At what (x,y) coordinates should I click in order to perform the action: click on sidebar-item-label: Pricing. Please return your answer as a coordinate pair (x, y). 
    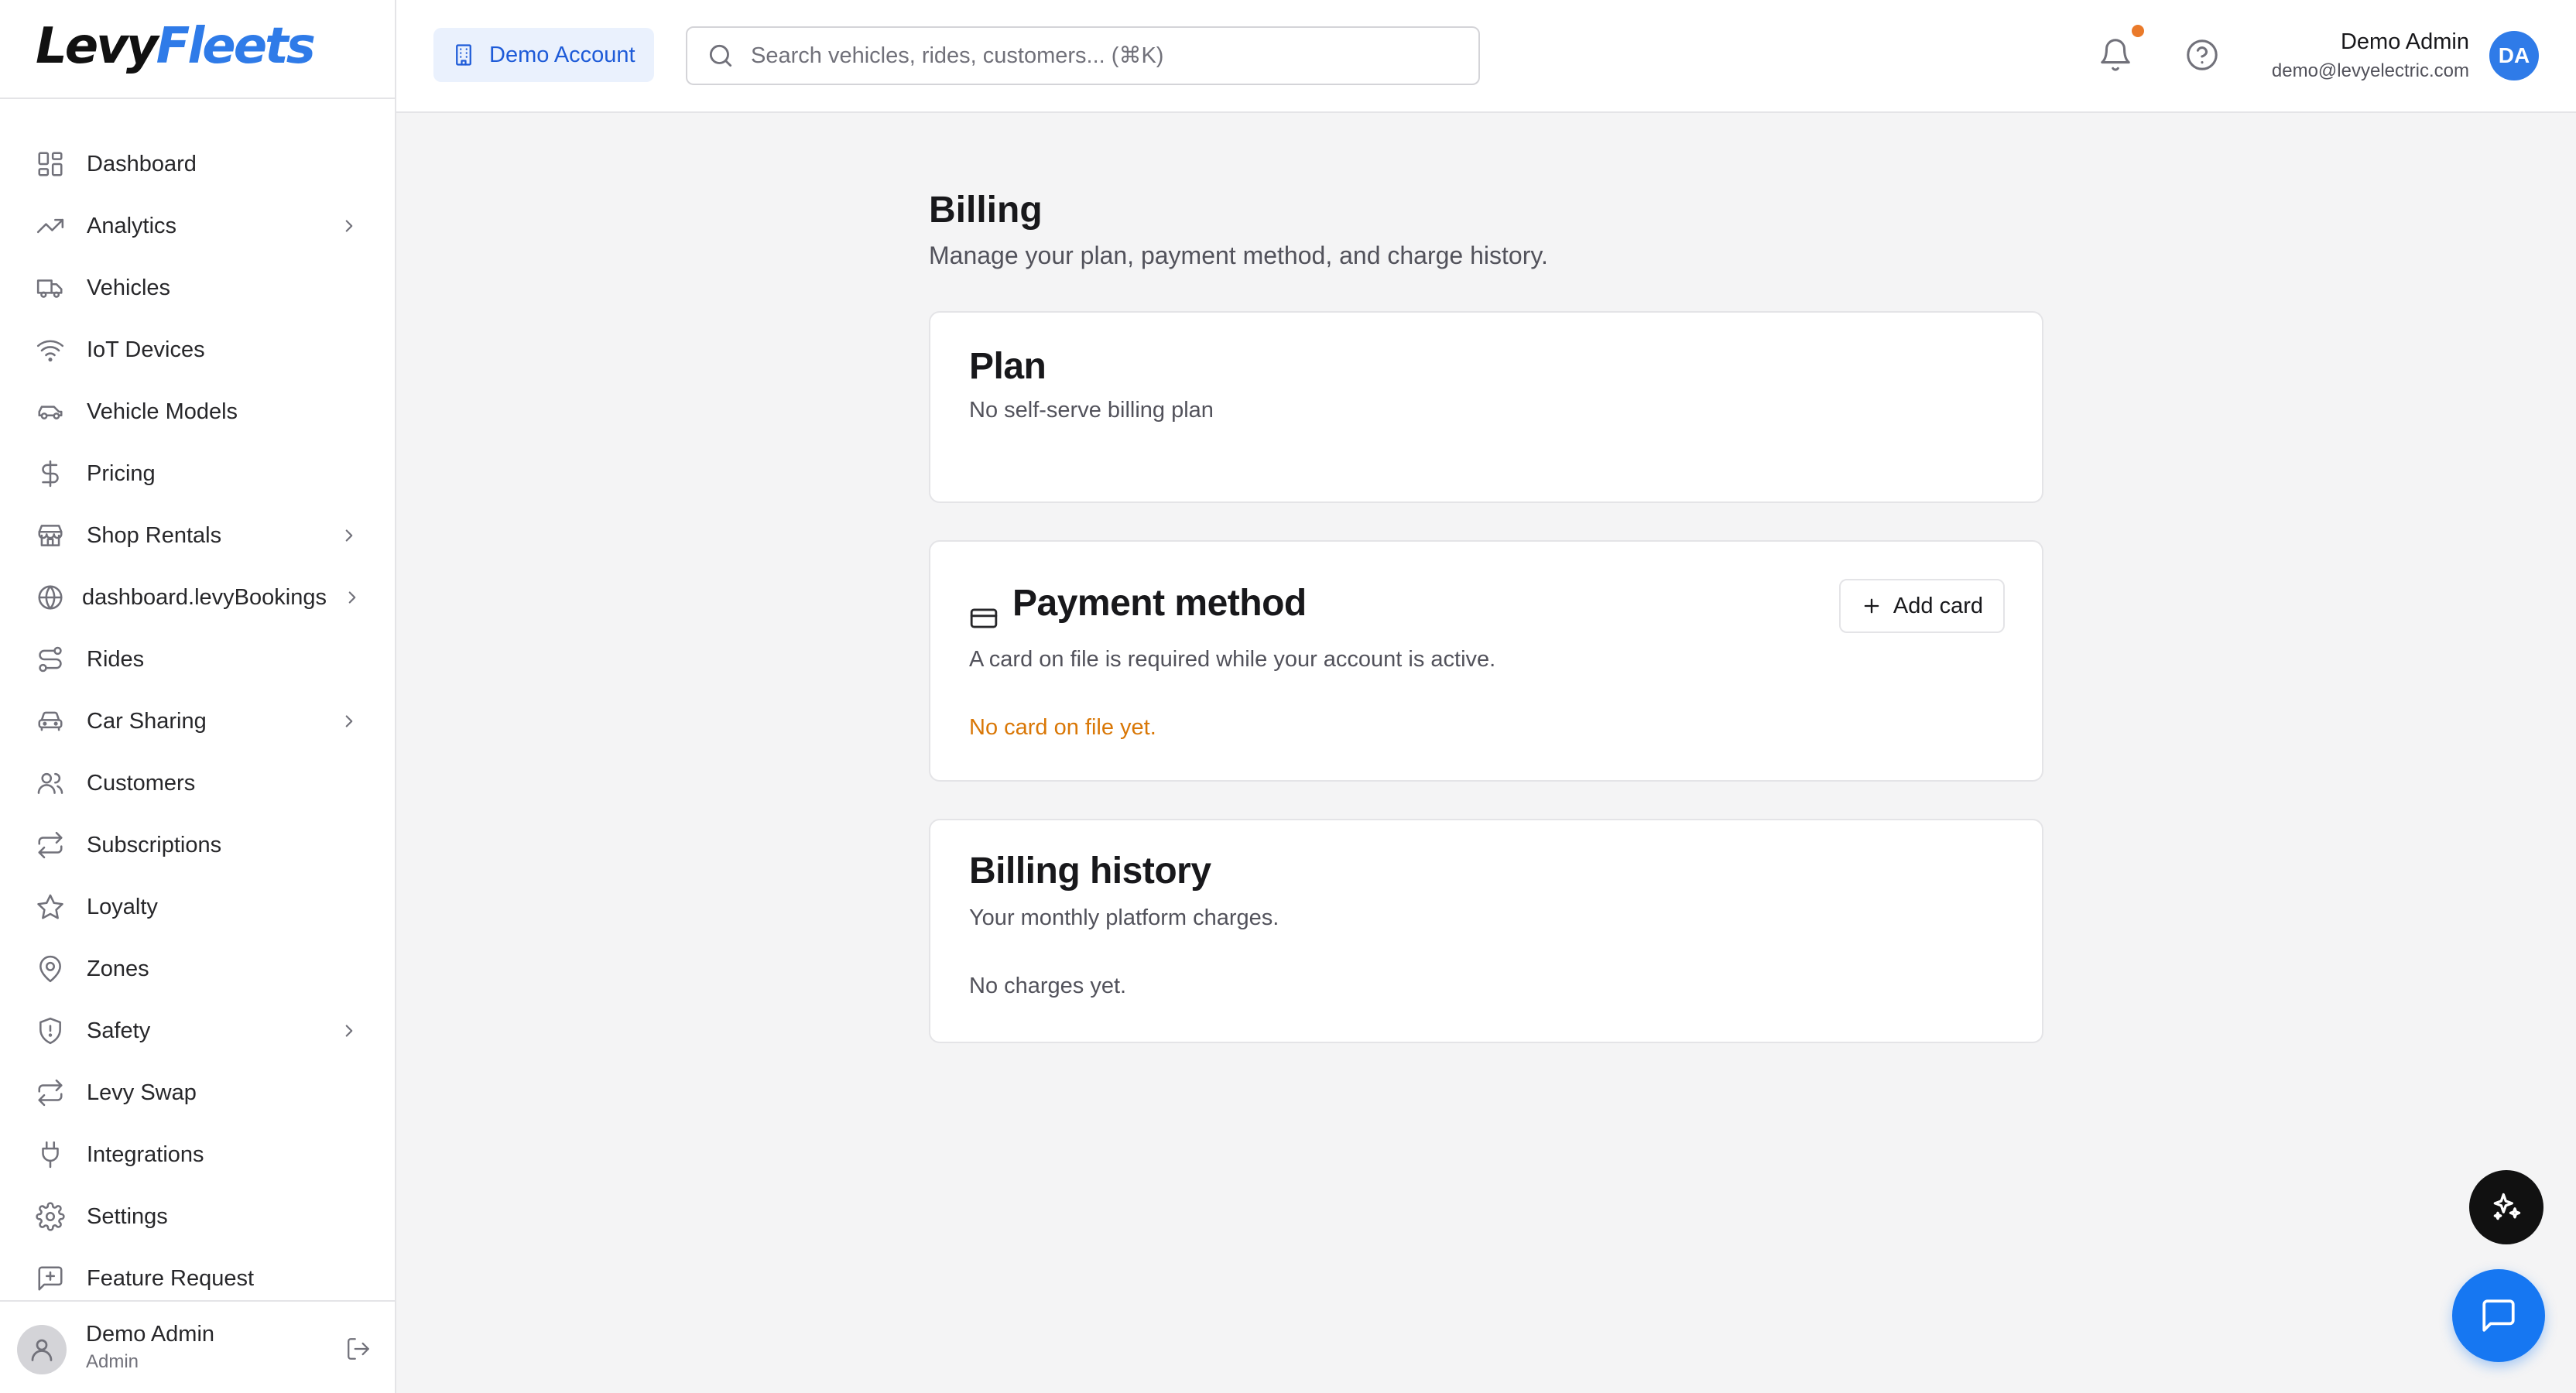
    Looking at the image, I should click on (122, 473).